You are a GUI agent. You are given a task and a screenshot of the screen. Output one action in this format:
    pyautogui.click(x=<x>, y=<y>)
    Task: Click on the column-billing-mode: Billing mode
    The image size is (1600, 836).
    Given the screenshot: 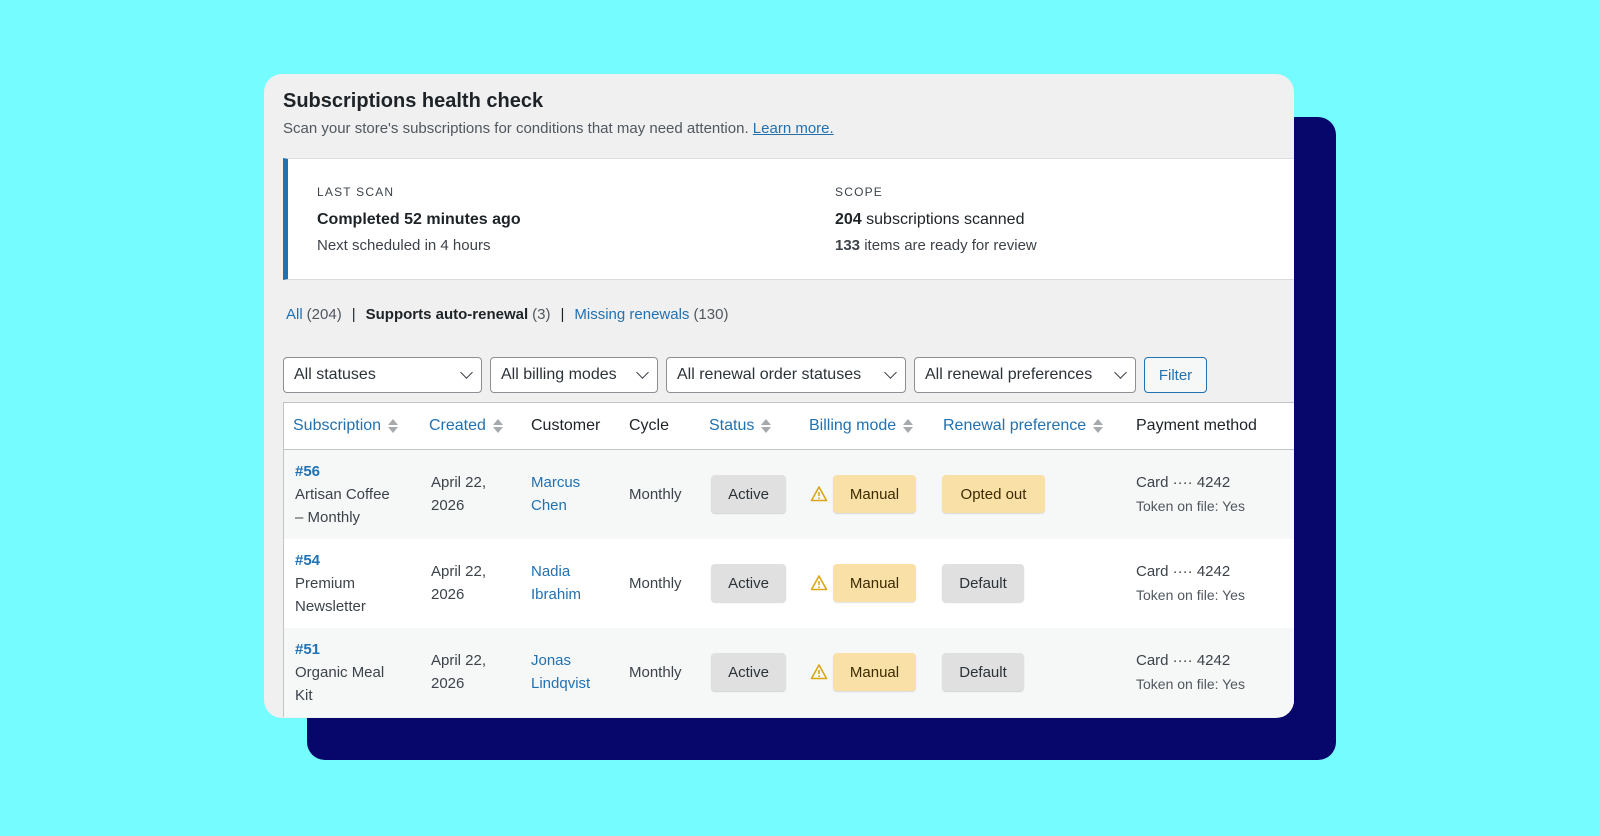 What is the action you would take?
    pyautogui.click(x=861, y=426)
    